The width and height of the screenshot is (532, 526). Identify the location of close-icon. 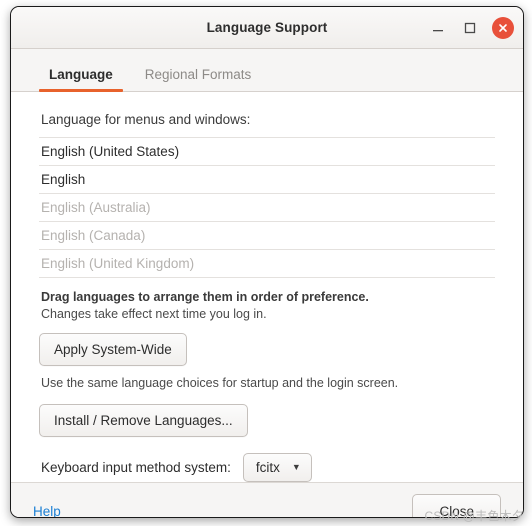
(503, 27).